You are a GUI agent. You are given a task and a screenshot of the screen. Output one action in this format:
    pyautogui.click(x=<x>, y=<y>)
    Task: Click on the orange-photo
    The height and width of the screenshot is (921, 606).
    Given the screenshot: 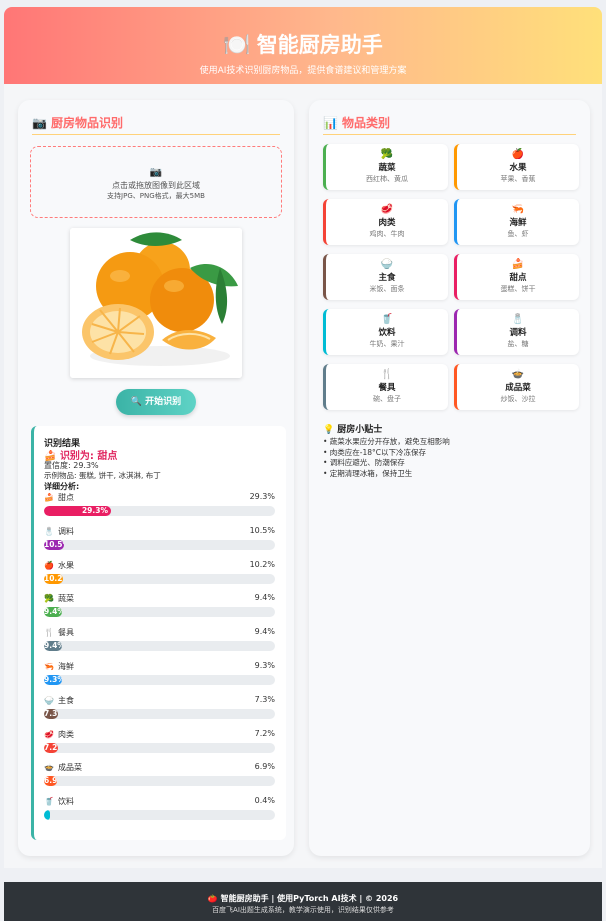 What is the action you would take?
    pyautogui.click(x=156, y=303)
    